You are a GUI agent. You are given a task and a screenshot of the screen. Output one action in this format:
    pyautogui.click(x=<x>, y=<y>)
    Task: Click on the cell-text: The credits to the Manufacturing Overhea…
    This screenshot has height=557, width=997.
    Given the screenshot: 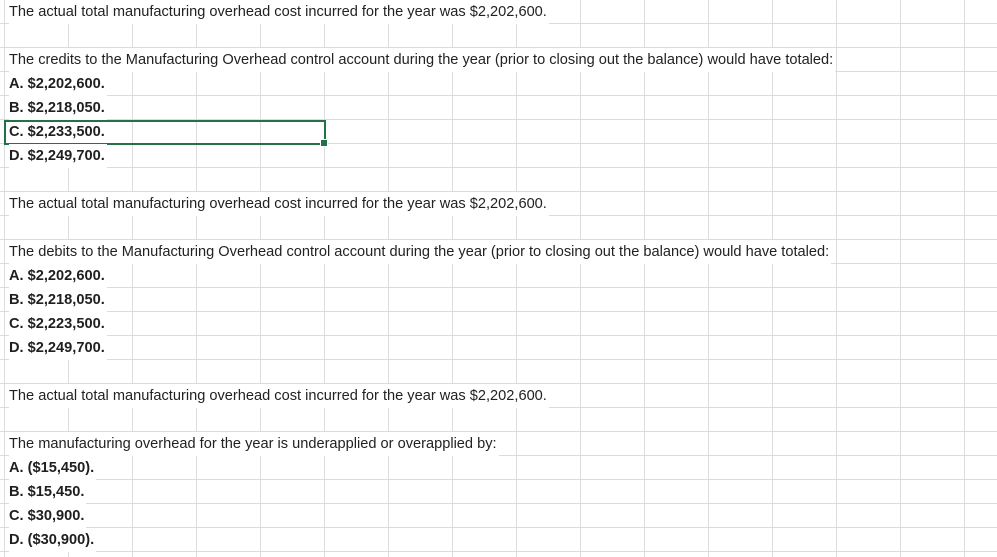 What is the action you would take?
    pyautogui.click(x=422, y=60)
    